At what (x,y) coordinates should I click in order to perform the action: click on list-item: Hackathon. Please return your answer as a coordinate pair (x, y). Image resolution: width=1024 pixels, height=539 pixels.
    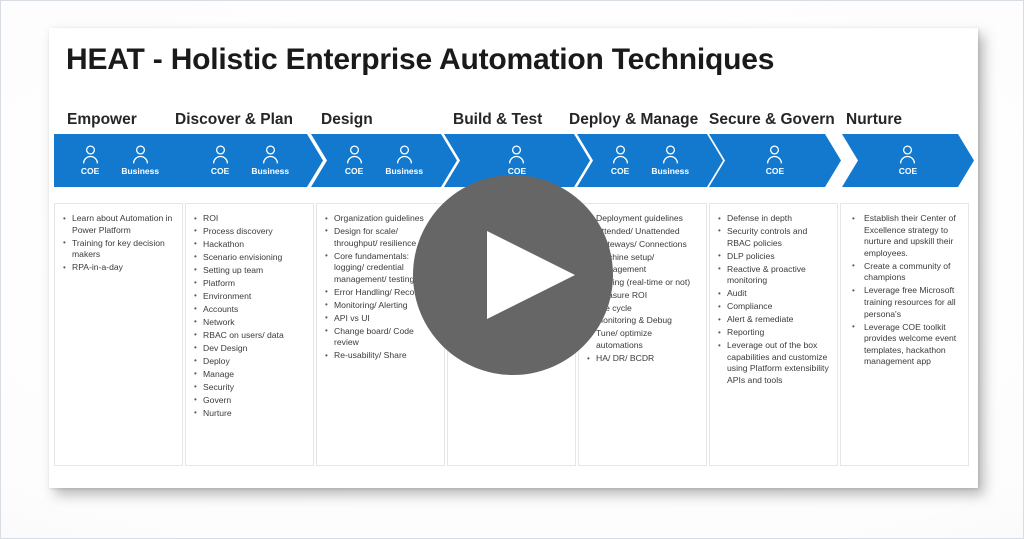
    Looking at the image, I should click on (251, 244).